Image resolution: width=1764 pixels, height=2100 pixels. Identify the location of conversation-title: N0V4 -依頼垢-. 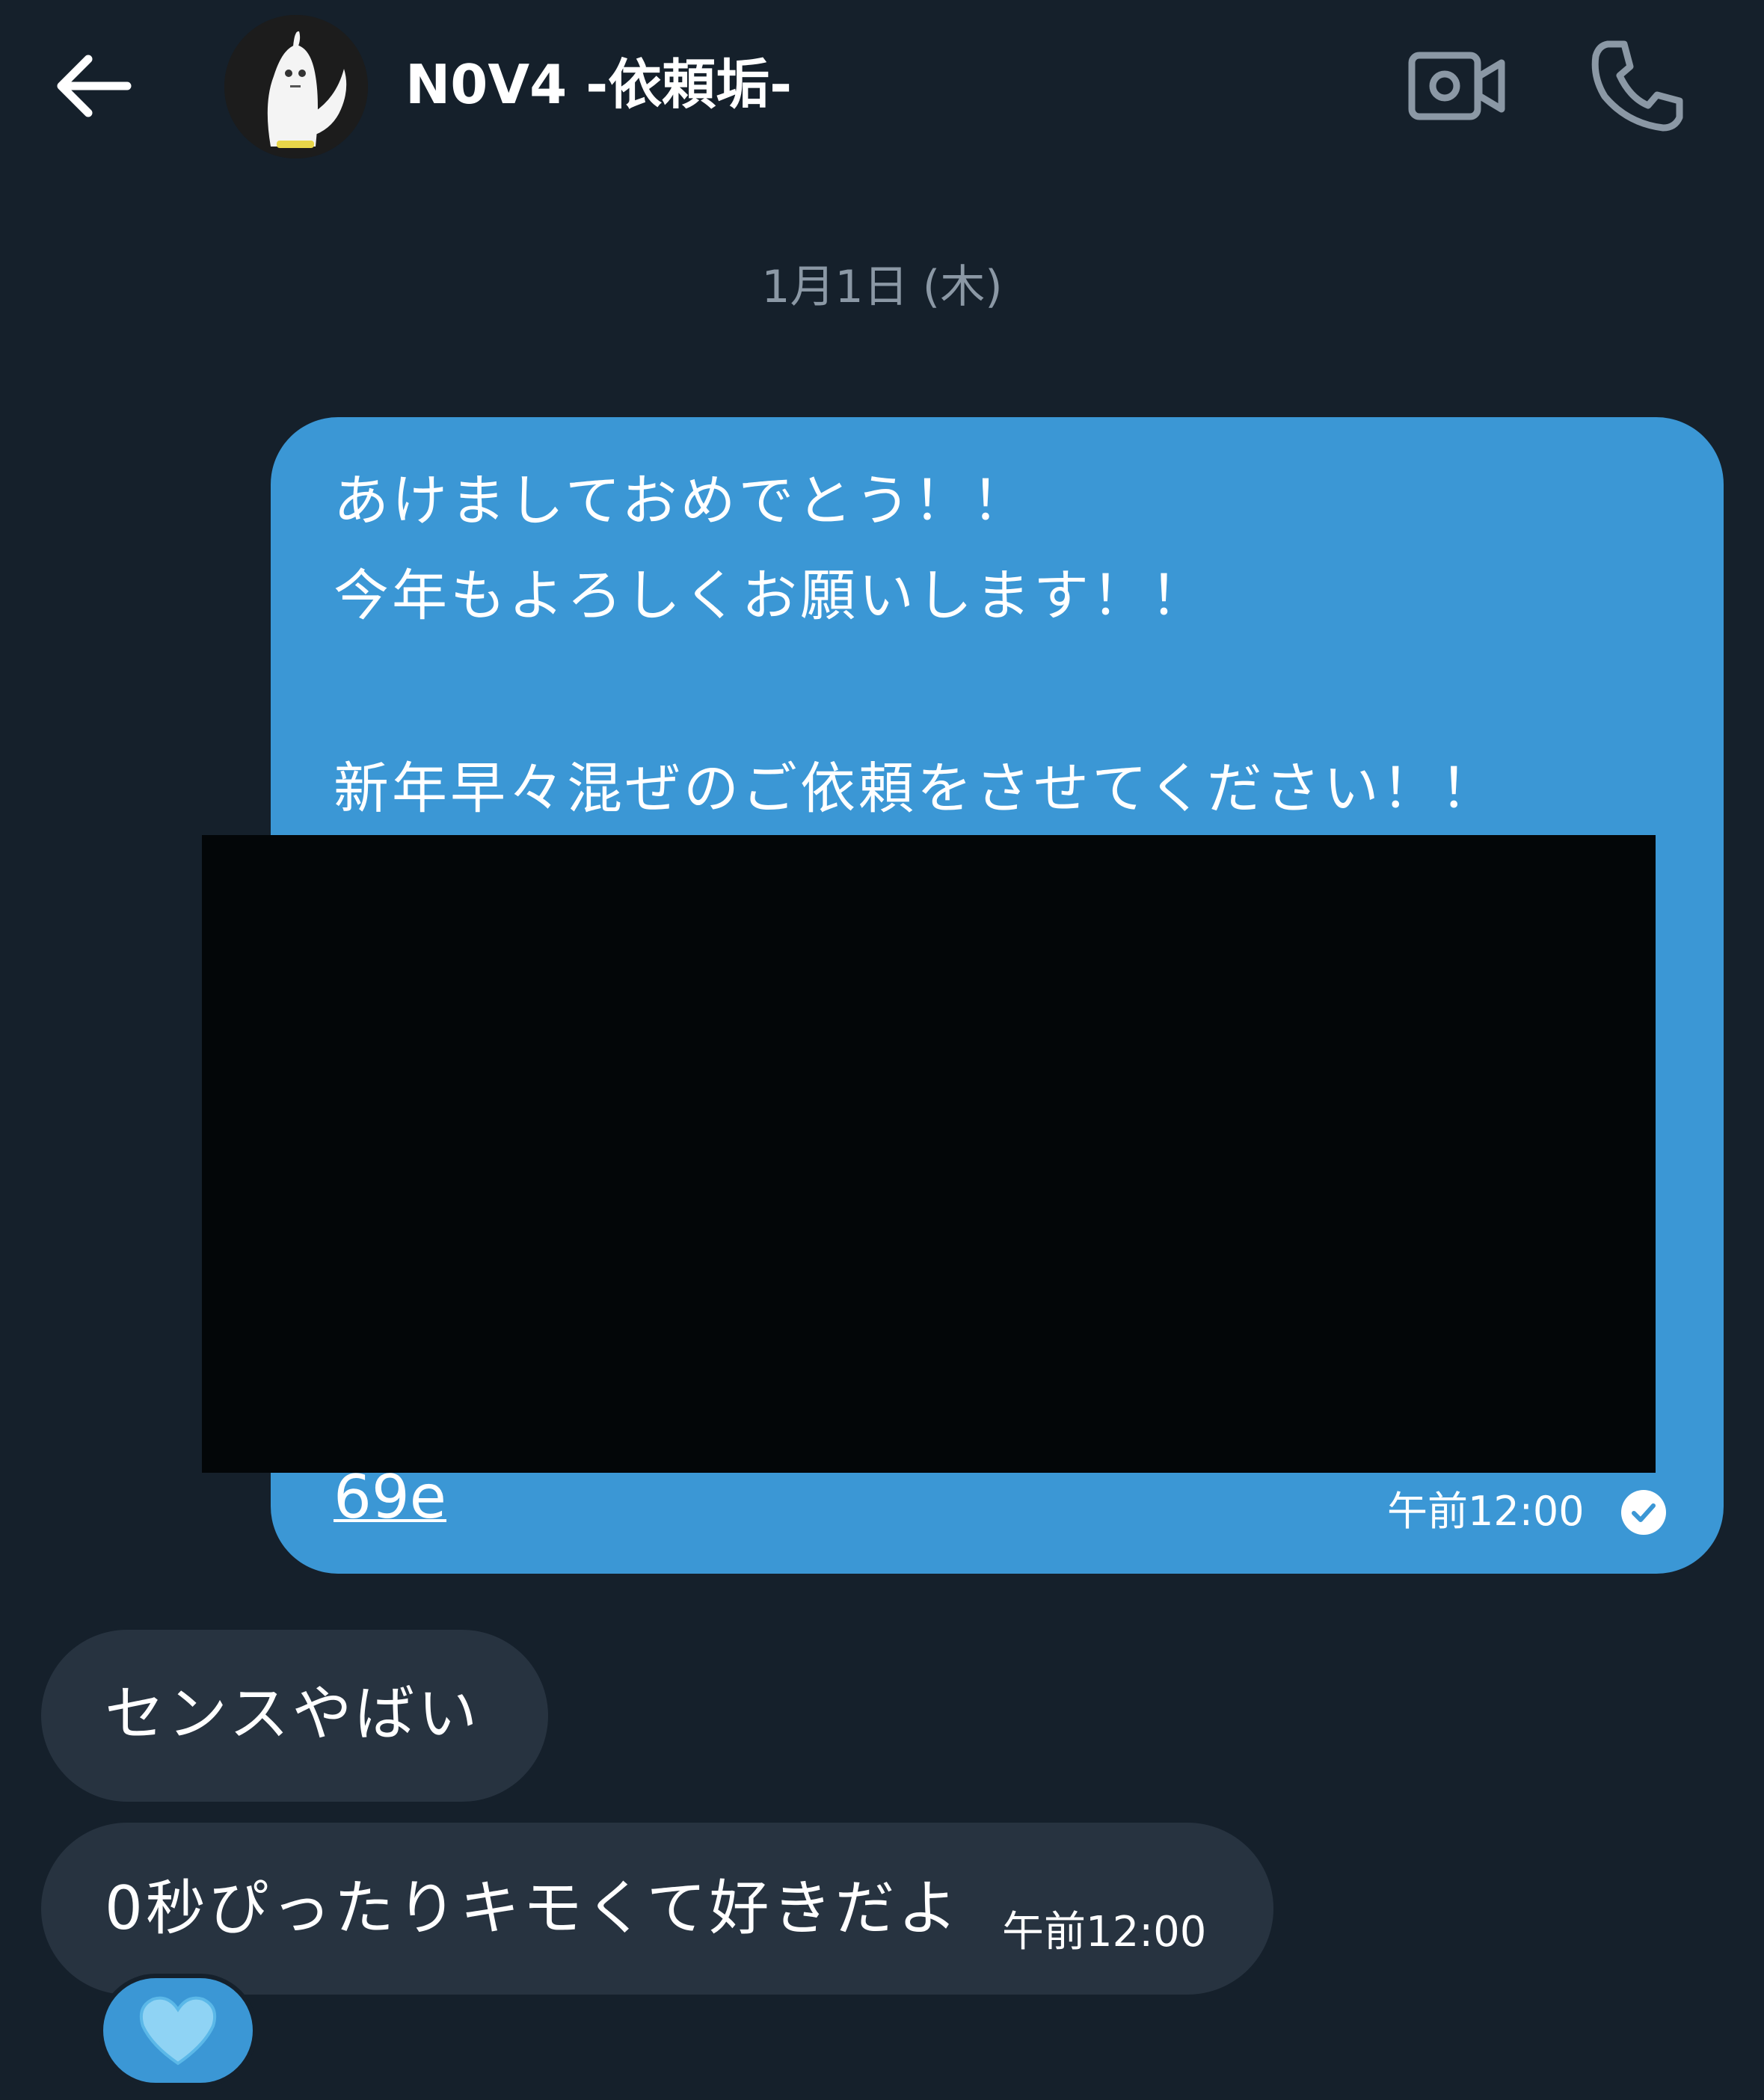
(599, 84).